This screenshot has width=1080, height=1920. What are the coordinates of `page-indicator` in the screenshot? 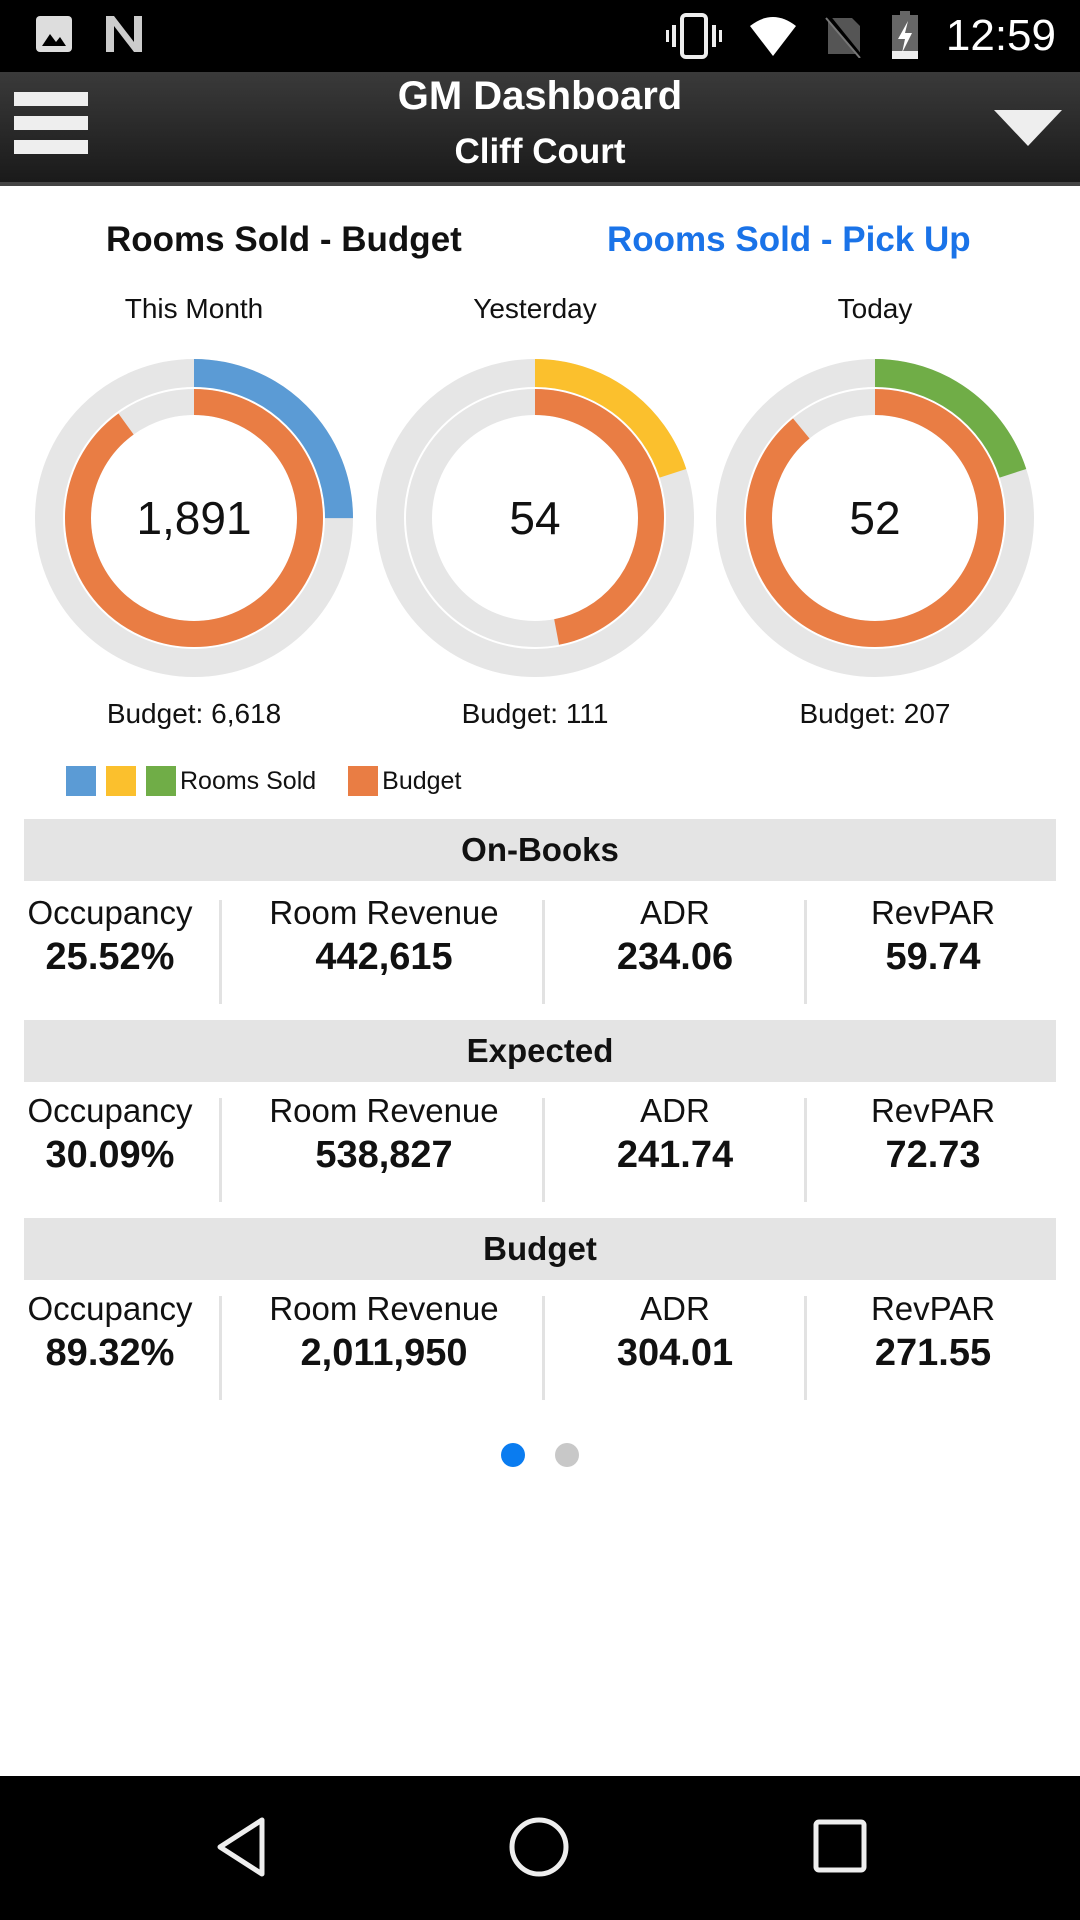 It's located at (540, 1455).